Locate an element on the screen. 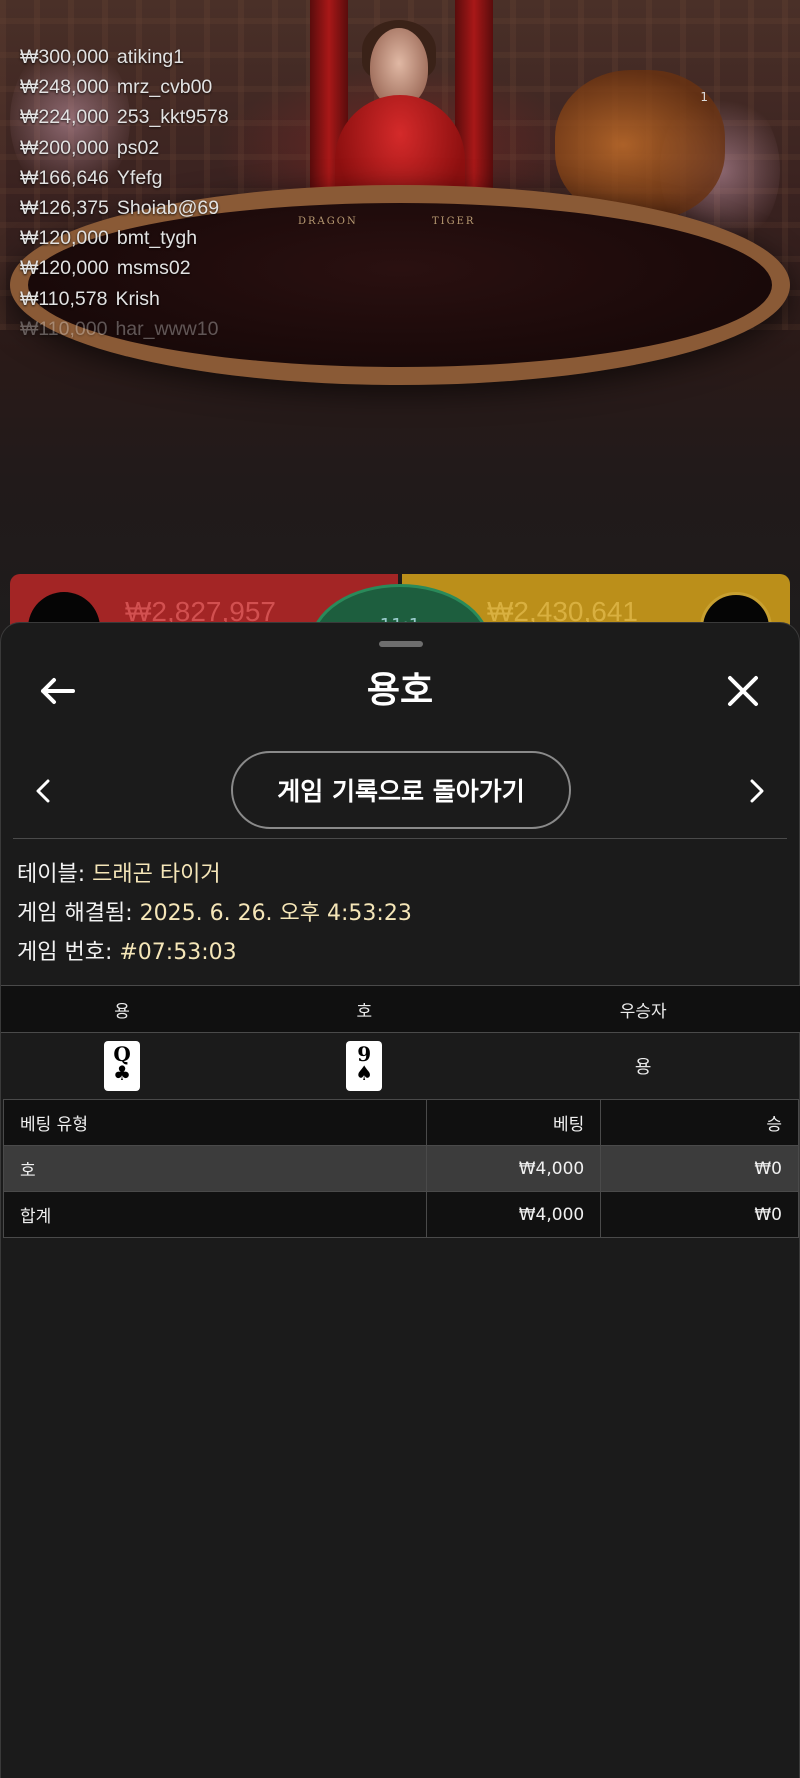 The image size is (800, 1778). leaderboard-row: ₩110,578 Krish is located at coordinates (124, 303).